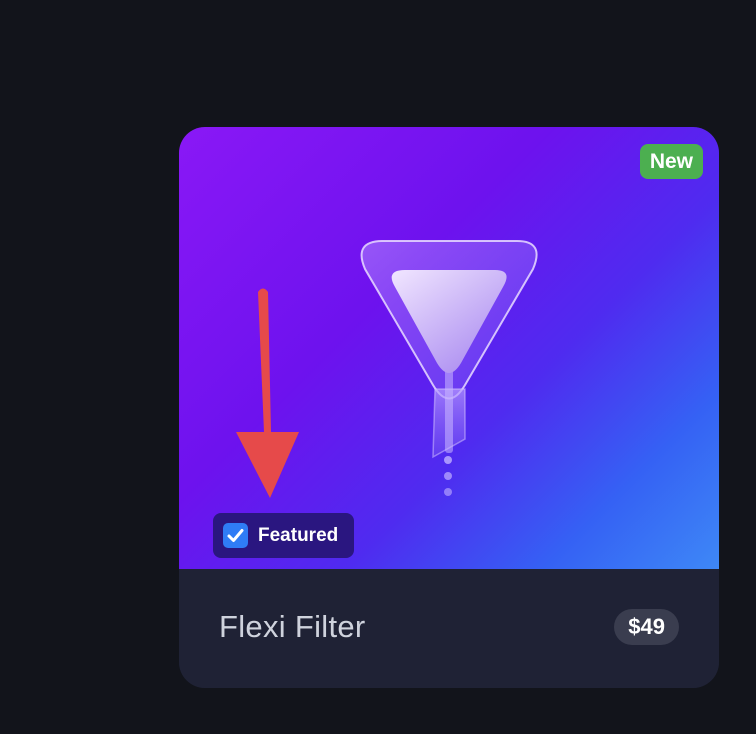  What do you see at coordinates (292, 626) in the screenshot?
I see `product-name: Flexi Filter` at bounding box center [292, 626].